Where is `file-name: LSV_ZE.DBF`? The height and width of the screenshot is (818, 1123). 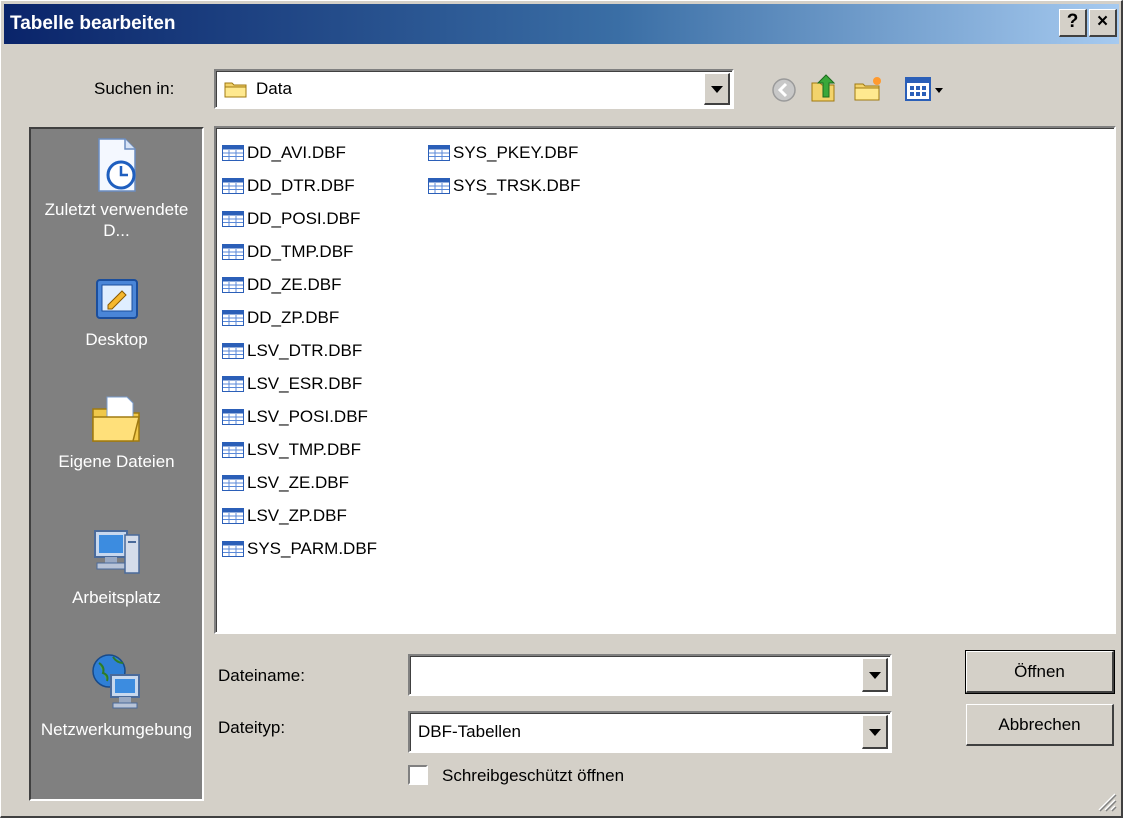
file-name: LSV_ZE.DBF is located at coordinates (298, 482).